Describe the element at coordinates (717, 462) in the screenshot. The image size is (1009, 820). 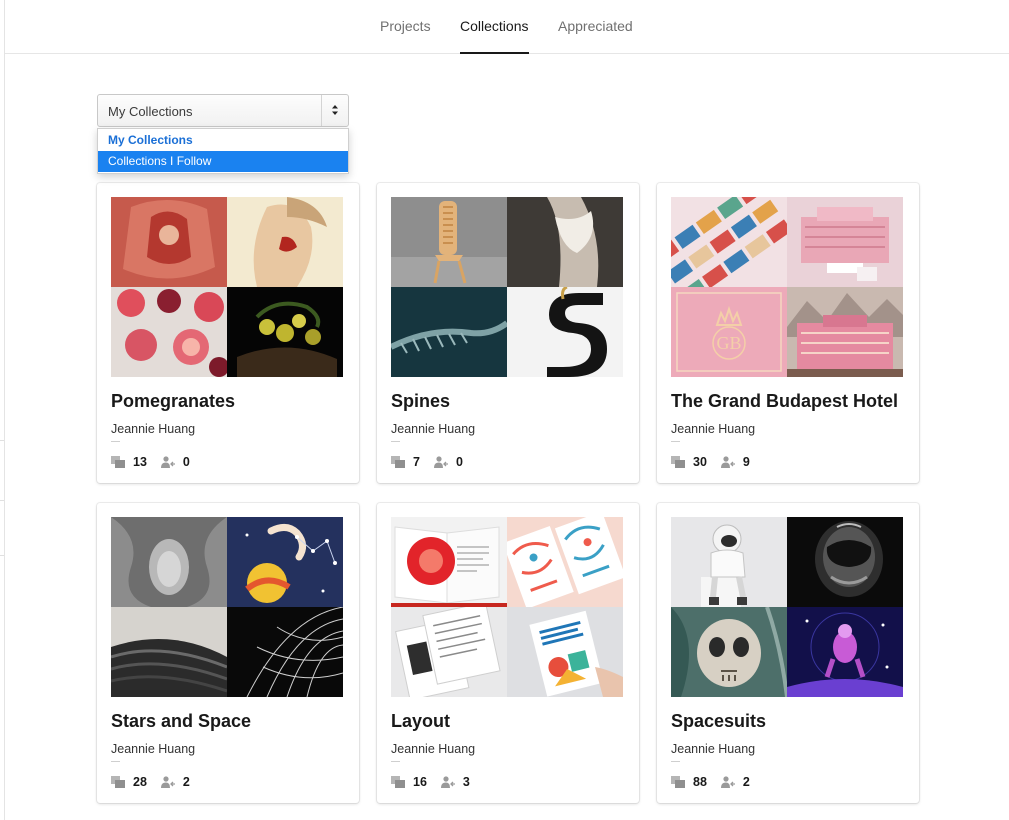
I see `collection-stats: 30 9` at that location.